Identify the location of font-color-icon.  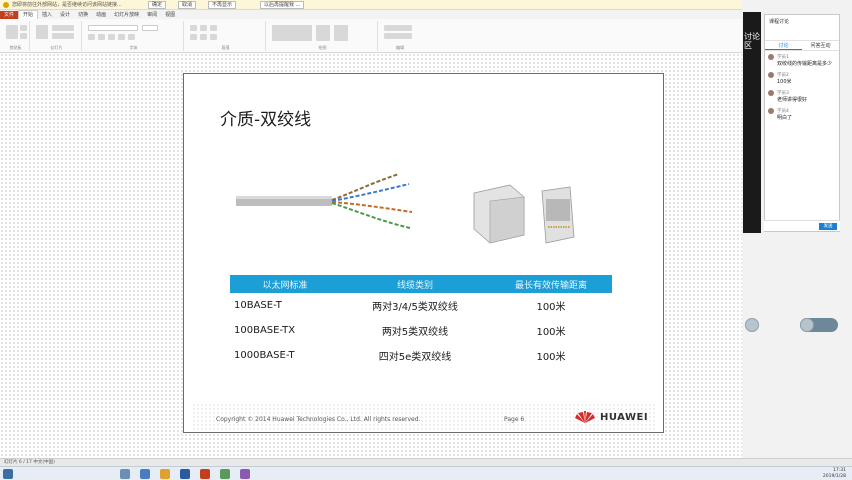
(131, 37).